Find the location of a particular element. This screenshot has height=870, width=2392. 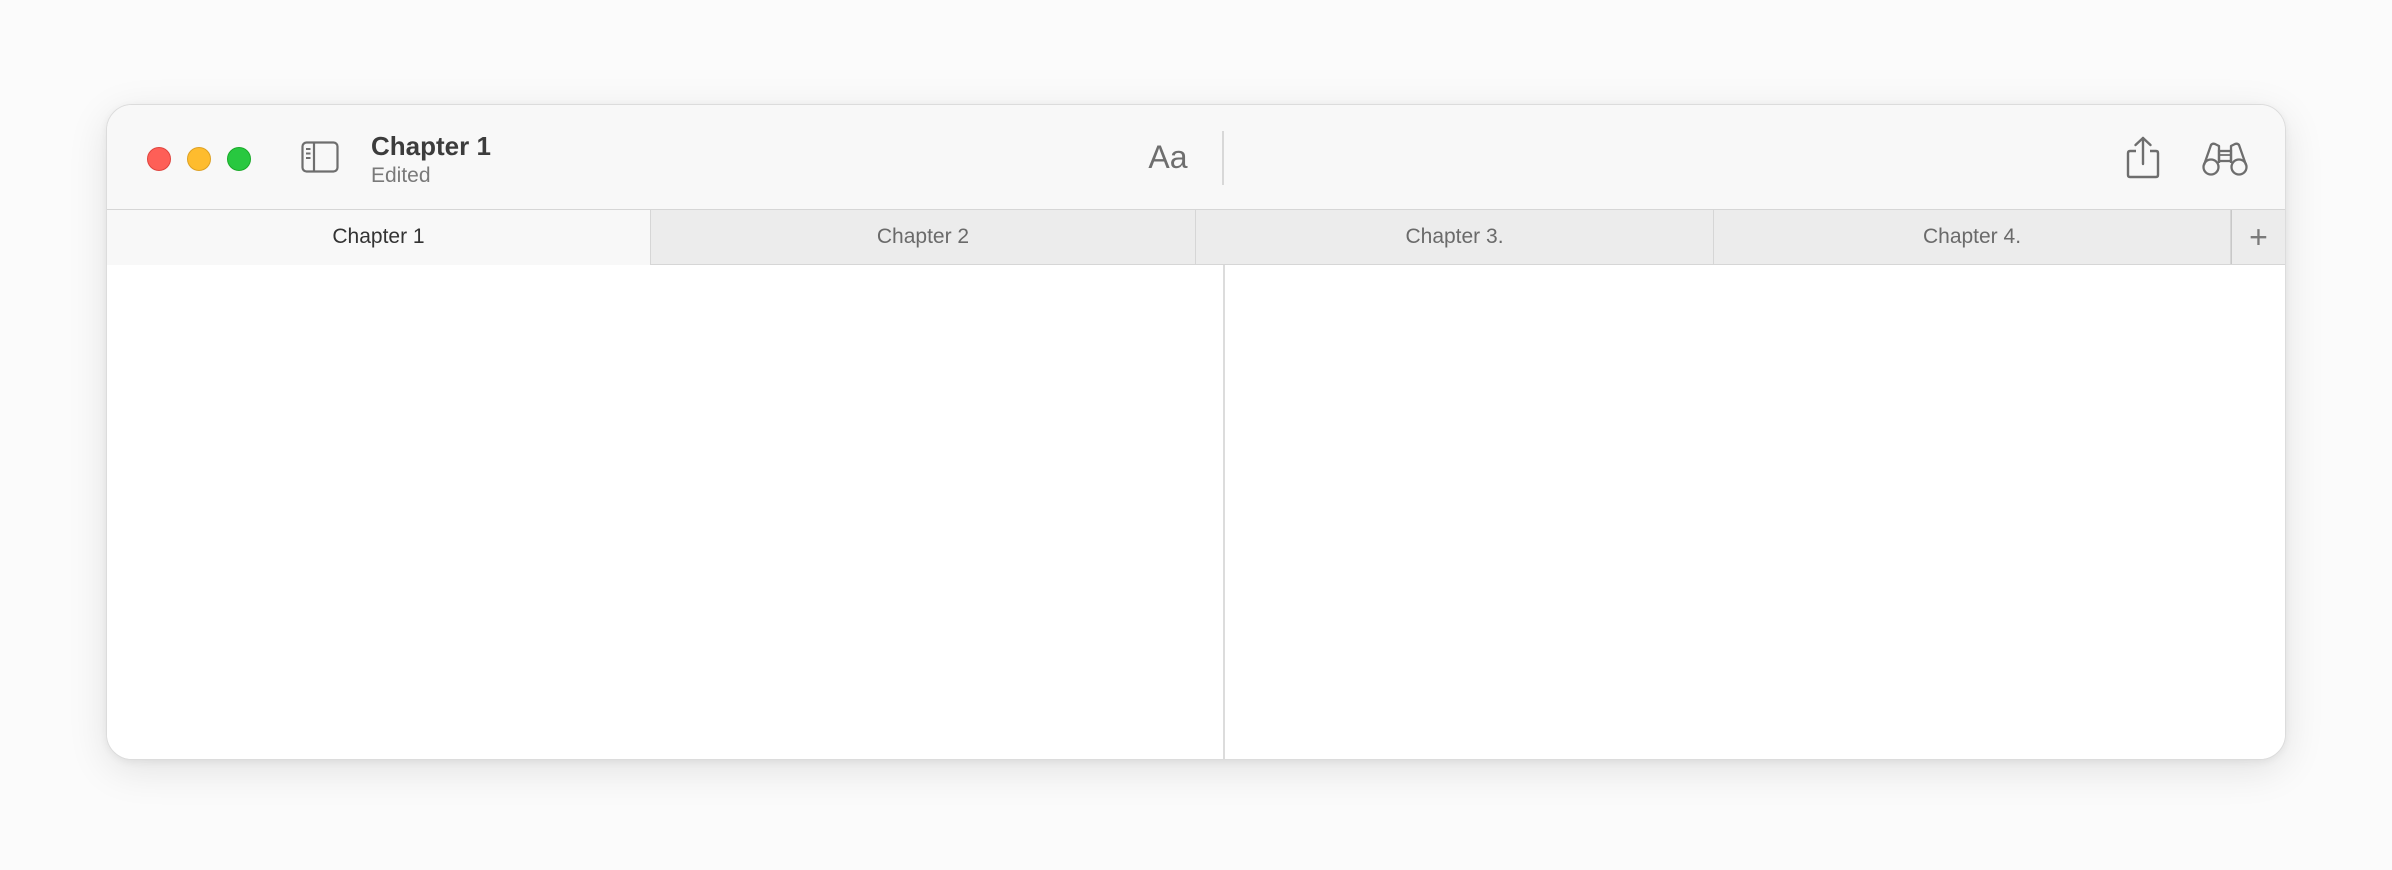

sidebar-toggle-button is located at coordinates (320, 157).